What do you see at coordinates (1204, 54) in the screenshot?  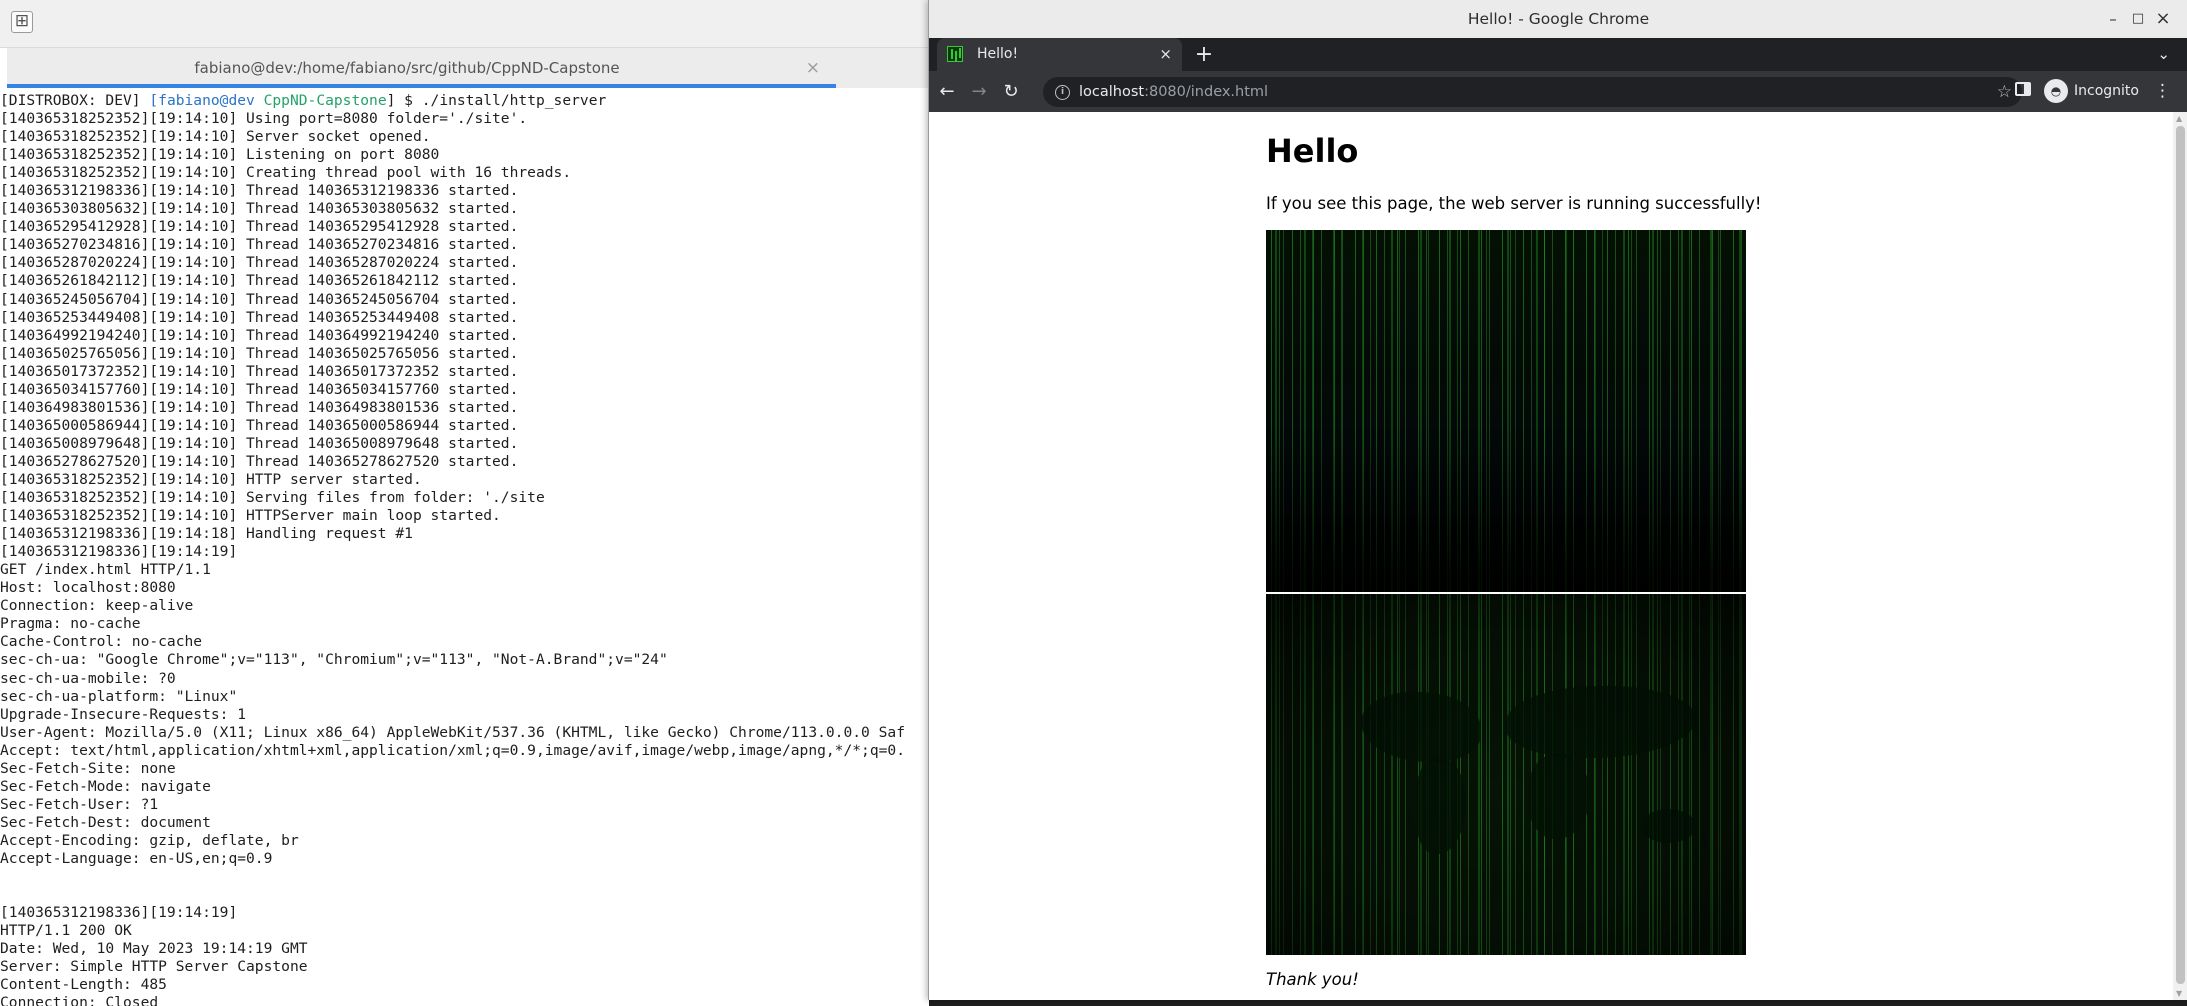 I see `new-tab-button: +` at bounding box center [1204, 54].